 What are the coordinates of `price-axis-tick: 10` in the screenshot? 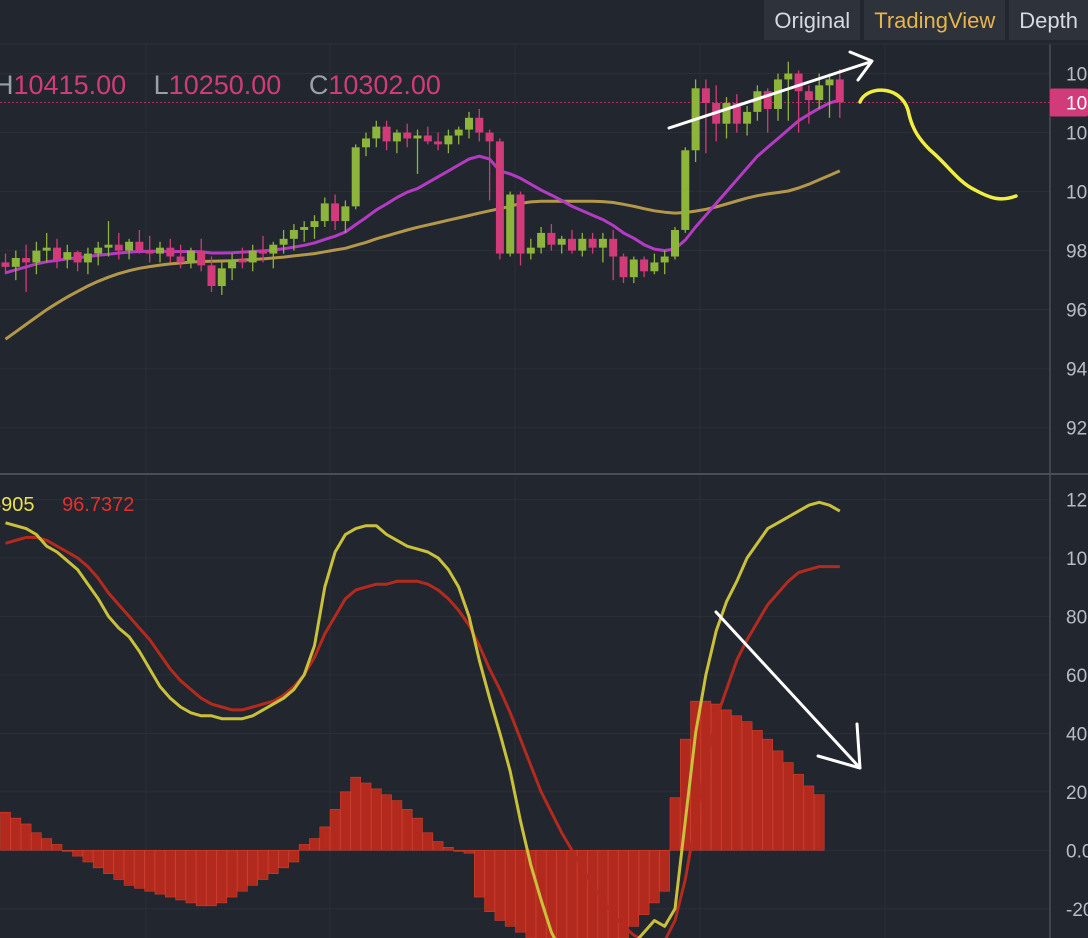 It's located at (1076, 193).